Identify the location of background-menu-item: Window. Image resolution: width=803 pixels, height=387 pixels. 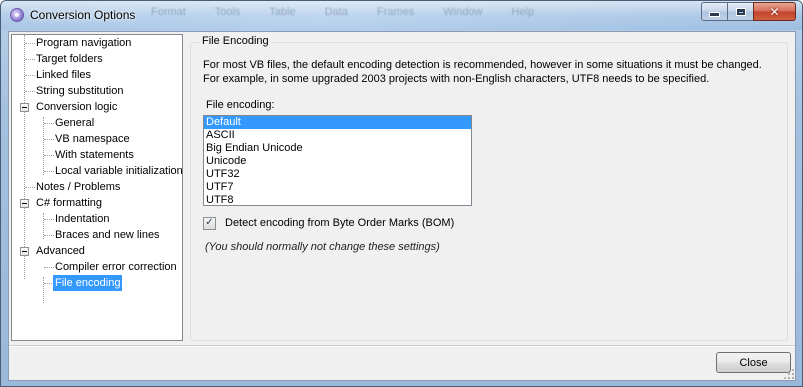
(463, 12).